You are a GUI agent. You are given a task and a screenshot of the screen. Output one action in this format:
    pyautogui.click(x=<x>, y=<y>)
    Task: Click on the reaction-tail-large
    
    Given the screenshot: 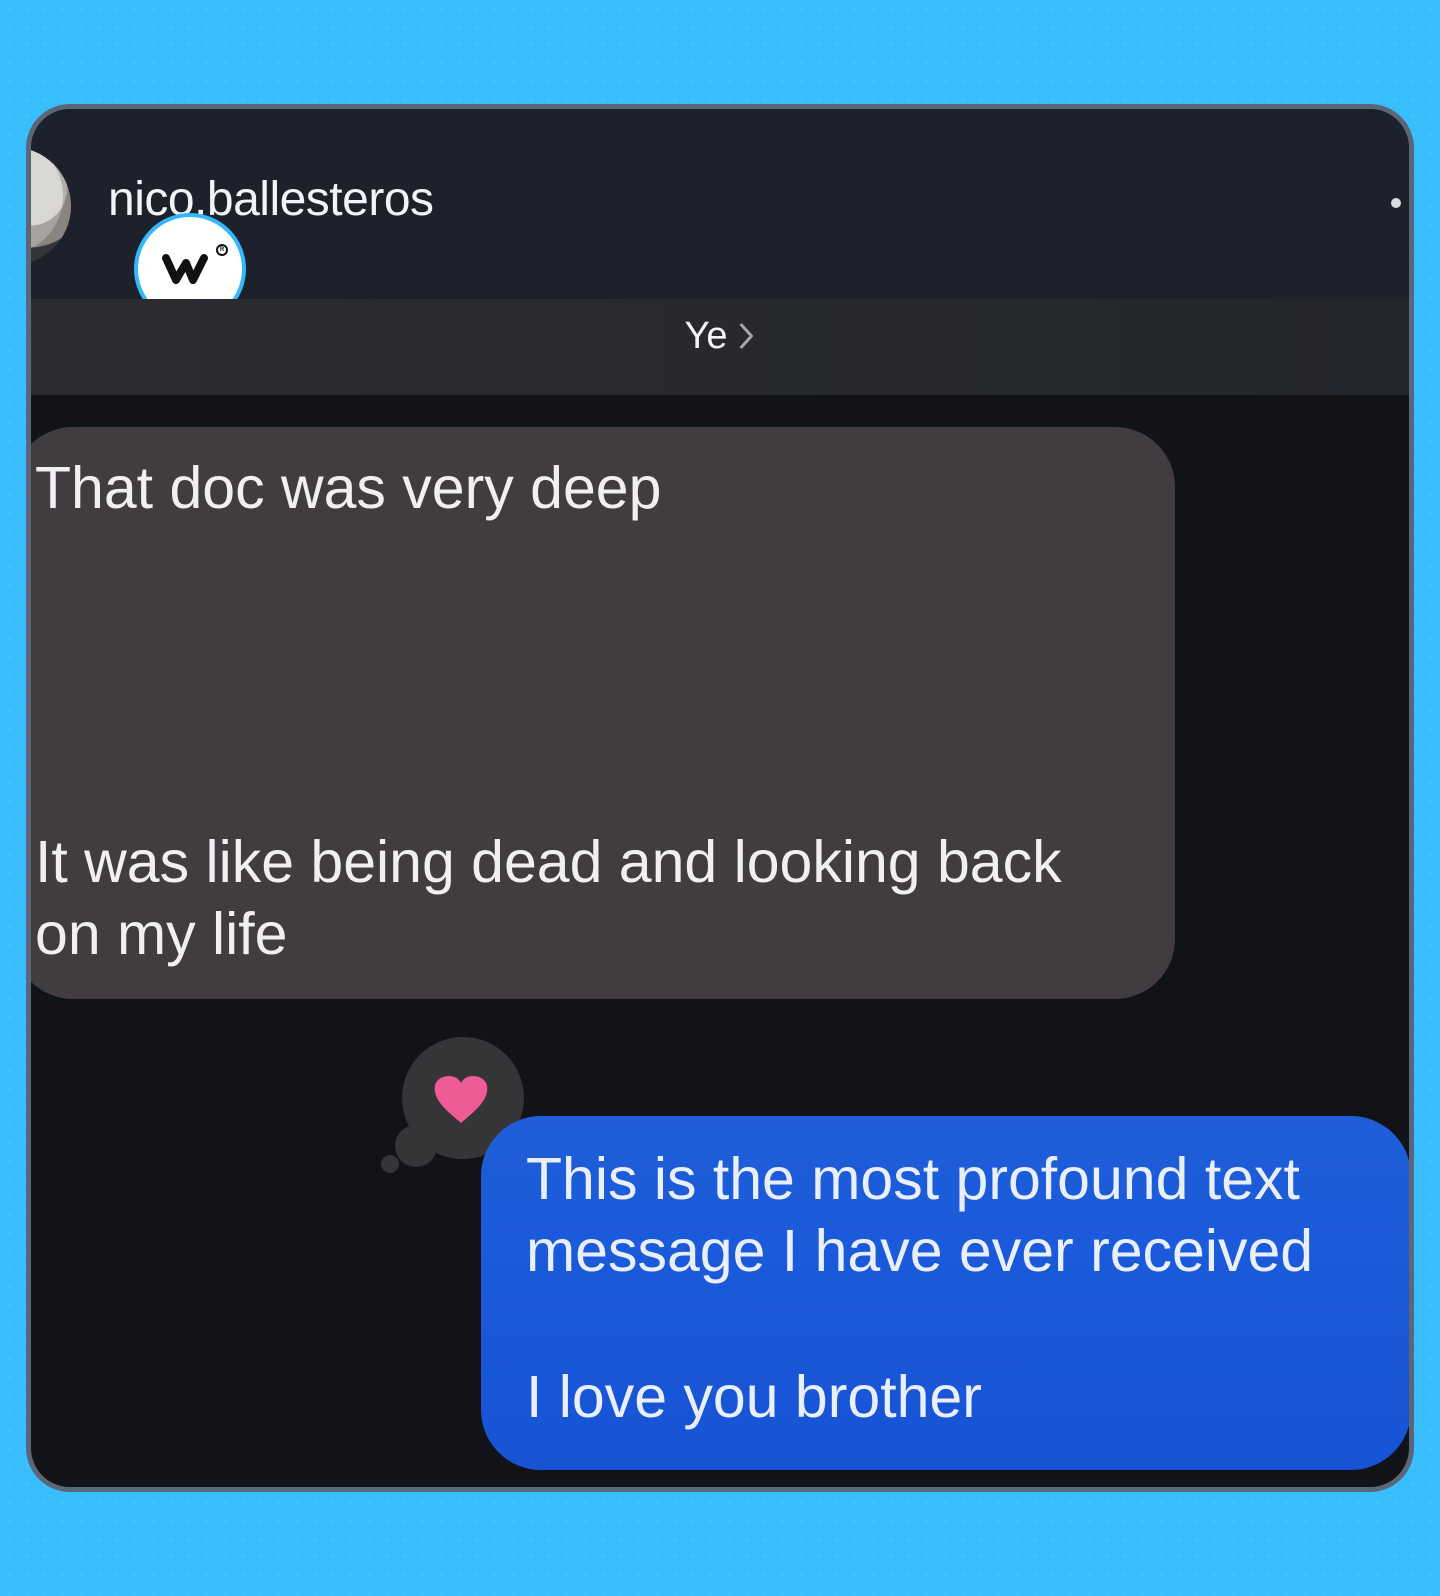 What is the action you would take?
    pyautogui.click(x=416, y=1146)
    